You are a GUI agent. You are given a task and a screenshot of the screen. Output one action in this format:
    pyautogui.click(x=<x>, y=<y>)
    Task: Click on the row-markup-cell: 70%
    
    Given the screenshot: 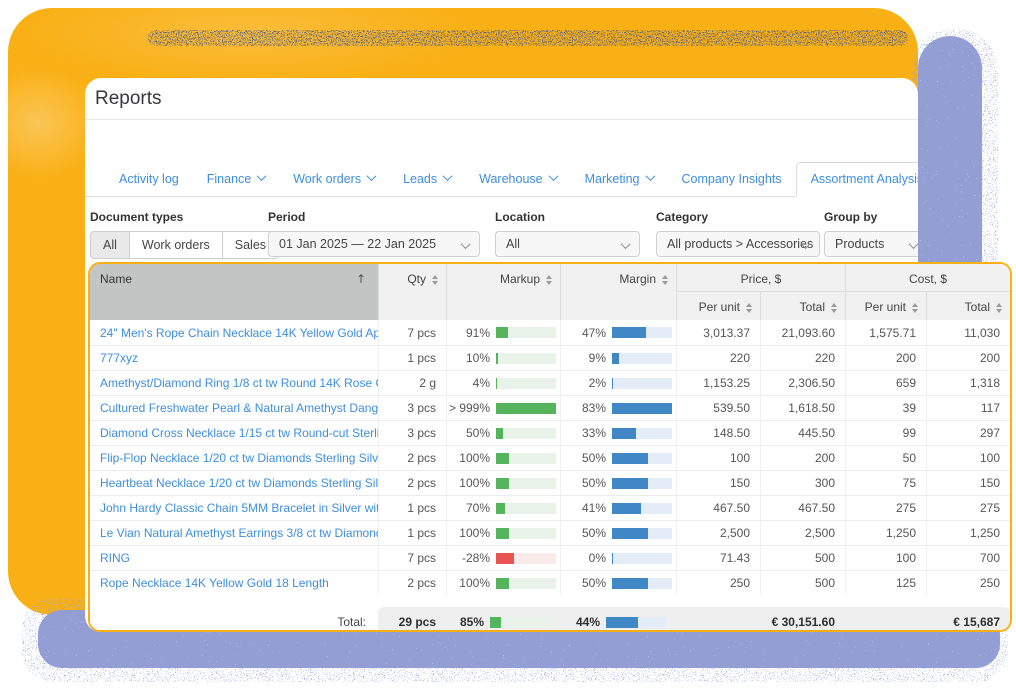 What is the action you would take?
    pyautogui.click(x=503, y=507)
    